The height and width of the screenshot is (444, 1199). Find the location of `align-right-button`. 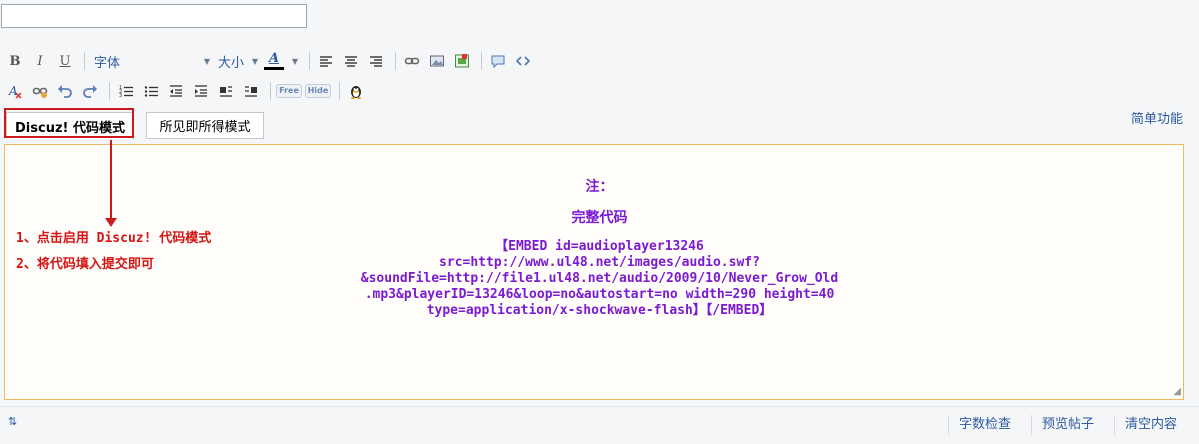

align-right-button is located at coordinates (376, 61).